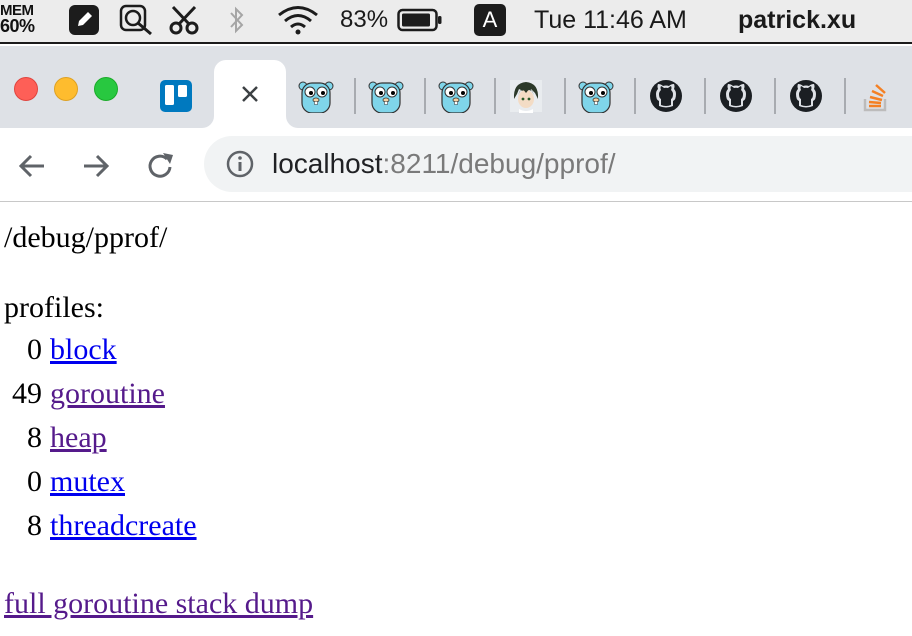  I want to click on anime-avatar-icon, so click(526, 96).